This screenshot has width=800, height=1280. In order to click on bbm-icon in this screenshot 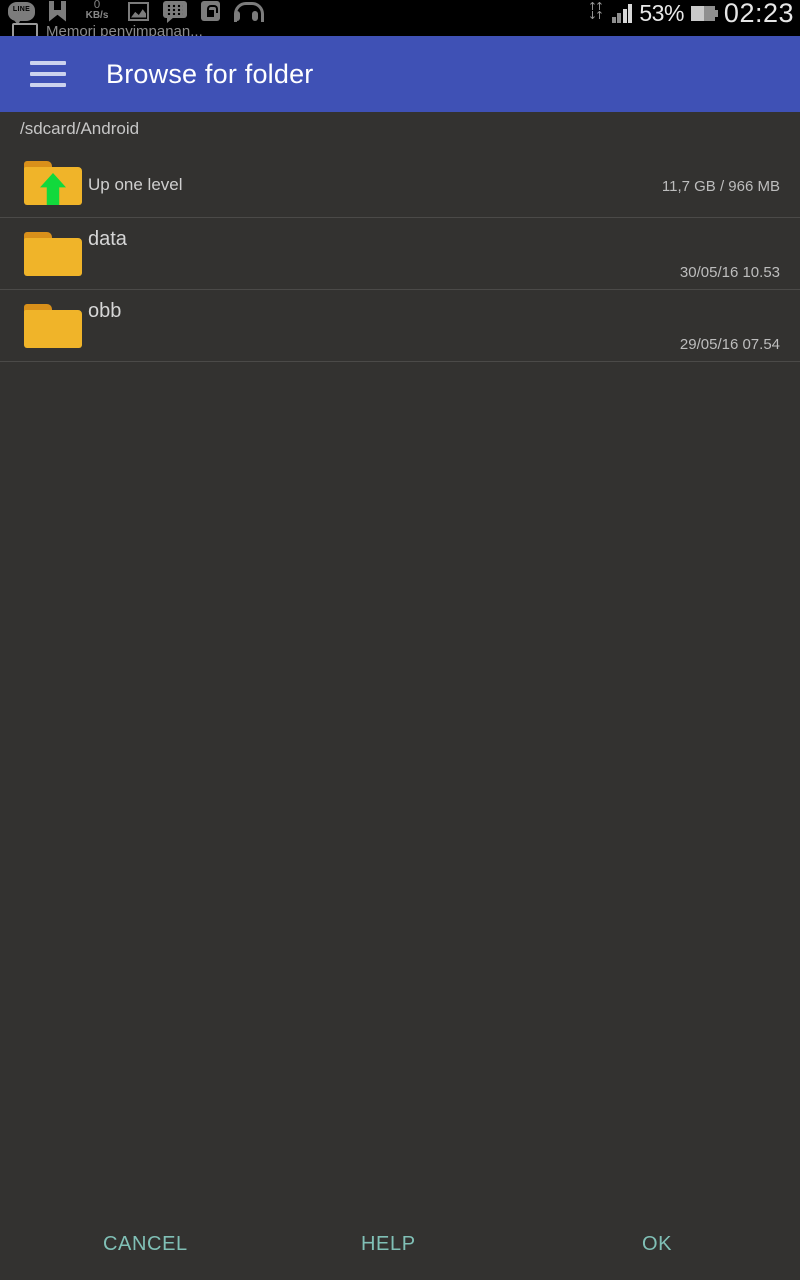, I will do `click(175, 12)`.